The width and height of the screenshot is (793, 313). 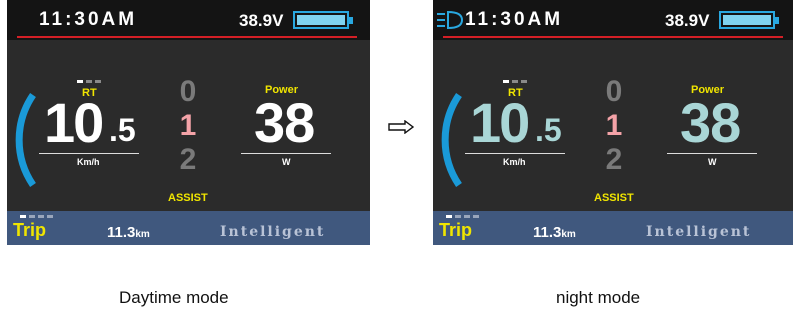 What do you see at coordinates (401, 127) in the screenshot?
I see `right-arrow-icon` at bounding box center [401, 127].